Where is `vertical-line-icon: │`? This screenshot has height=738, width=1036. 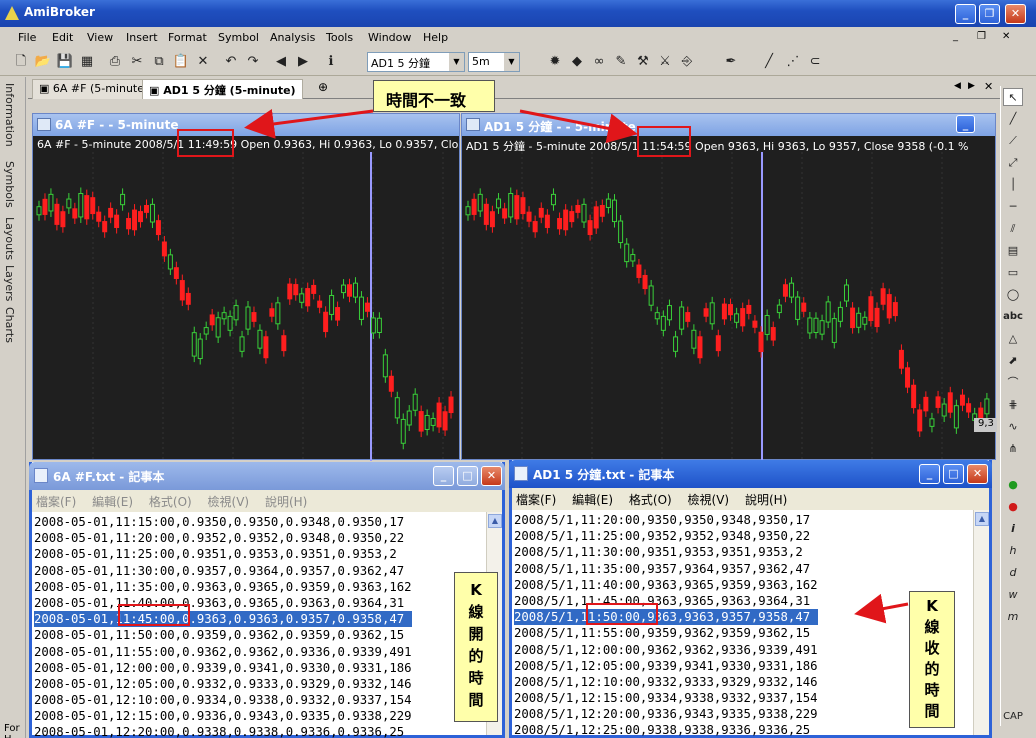 vertical-line-icon: │ is located at coordinates (1013, 185).